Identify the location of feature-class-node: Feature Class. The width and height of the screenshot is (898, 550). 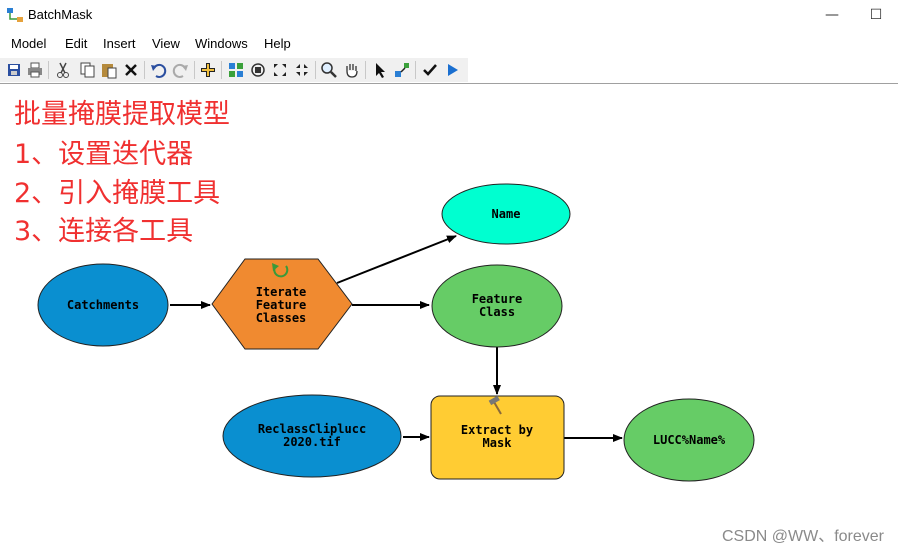
(497, 306).